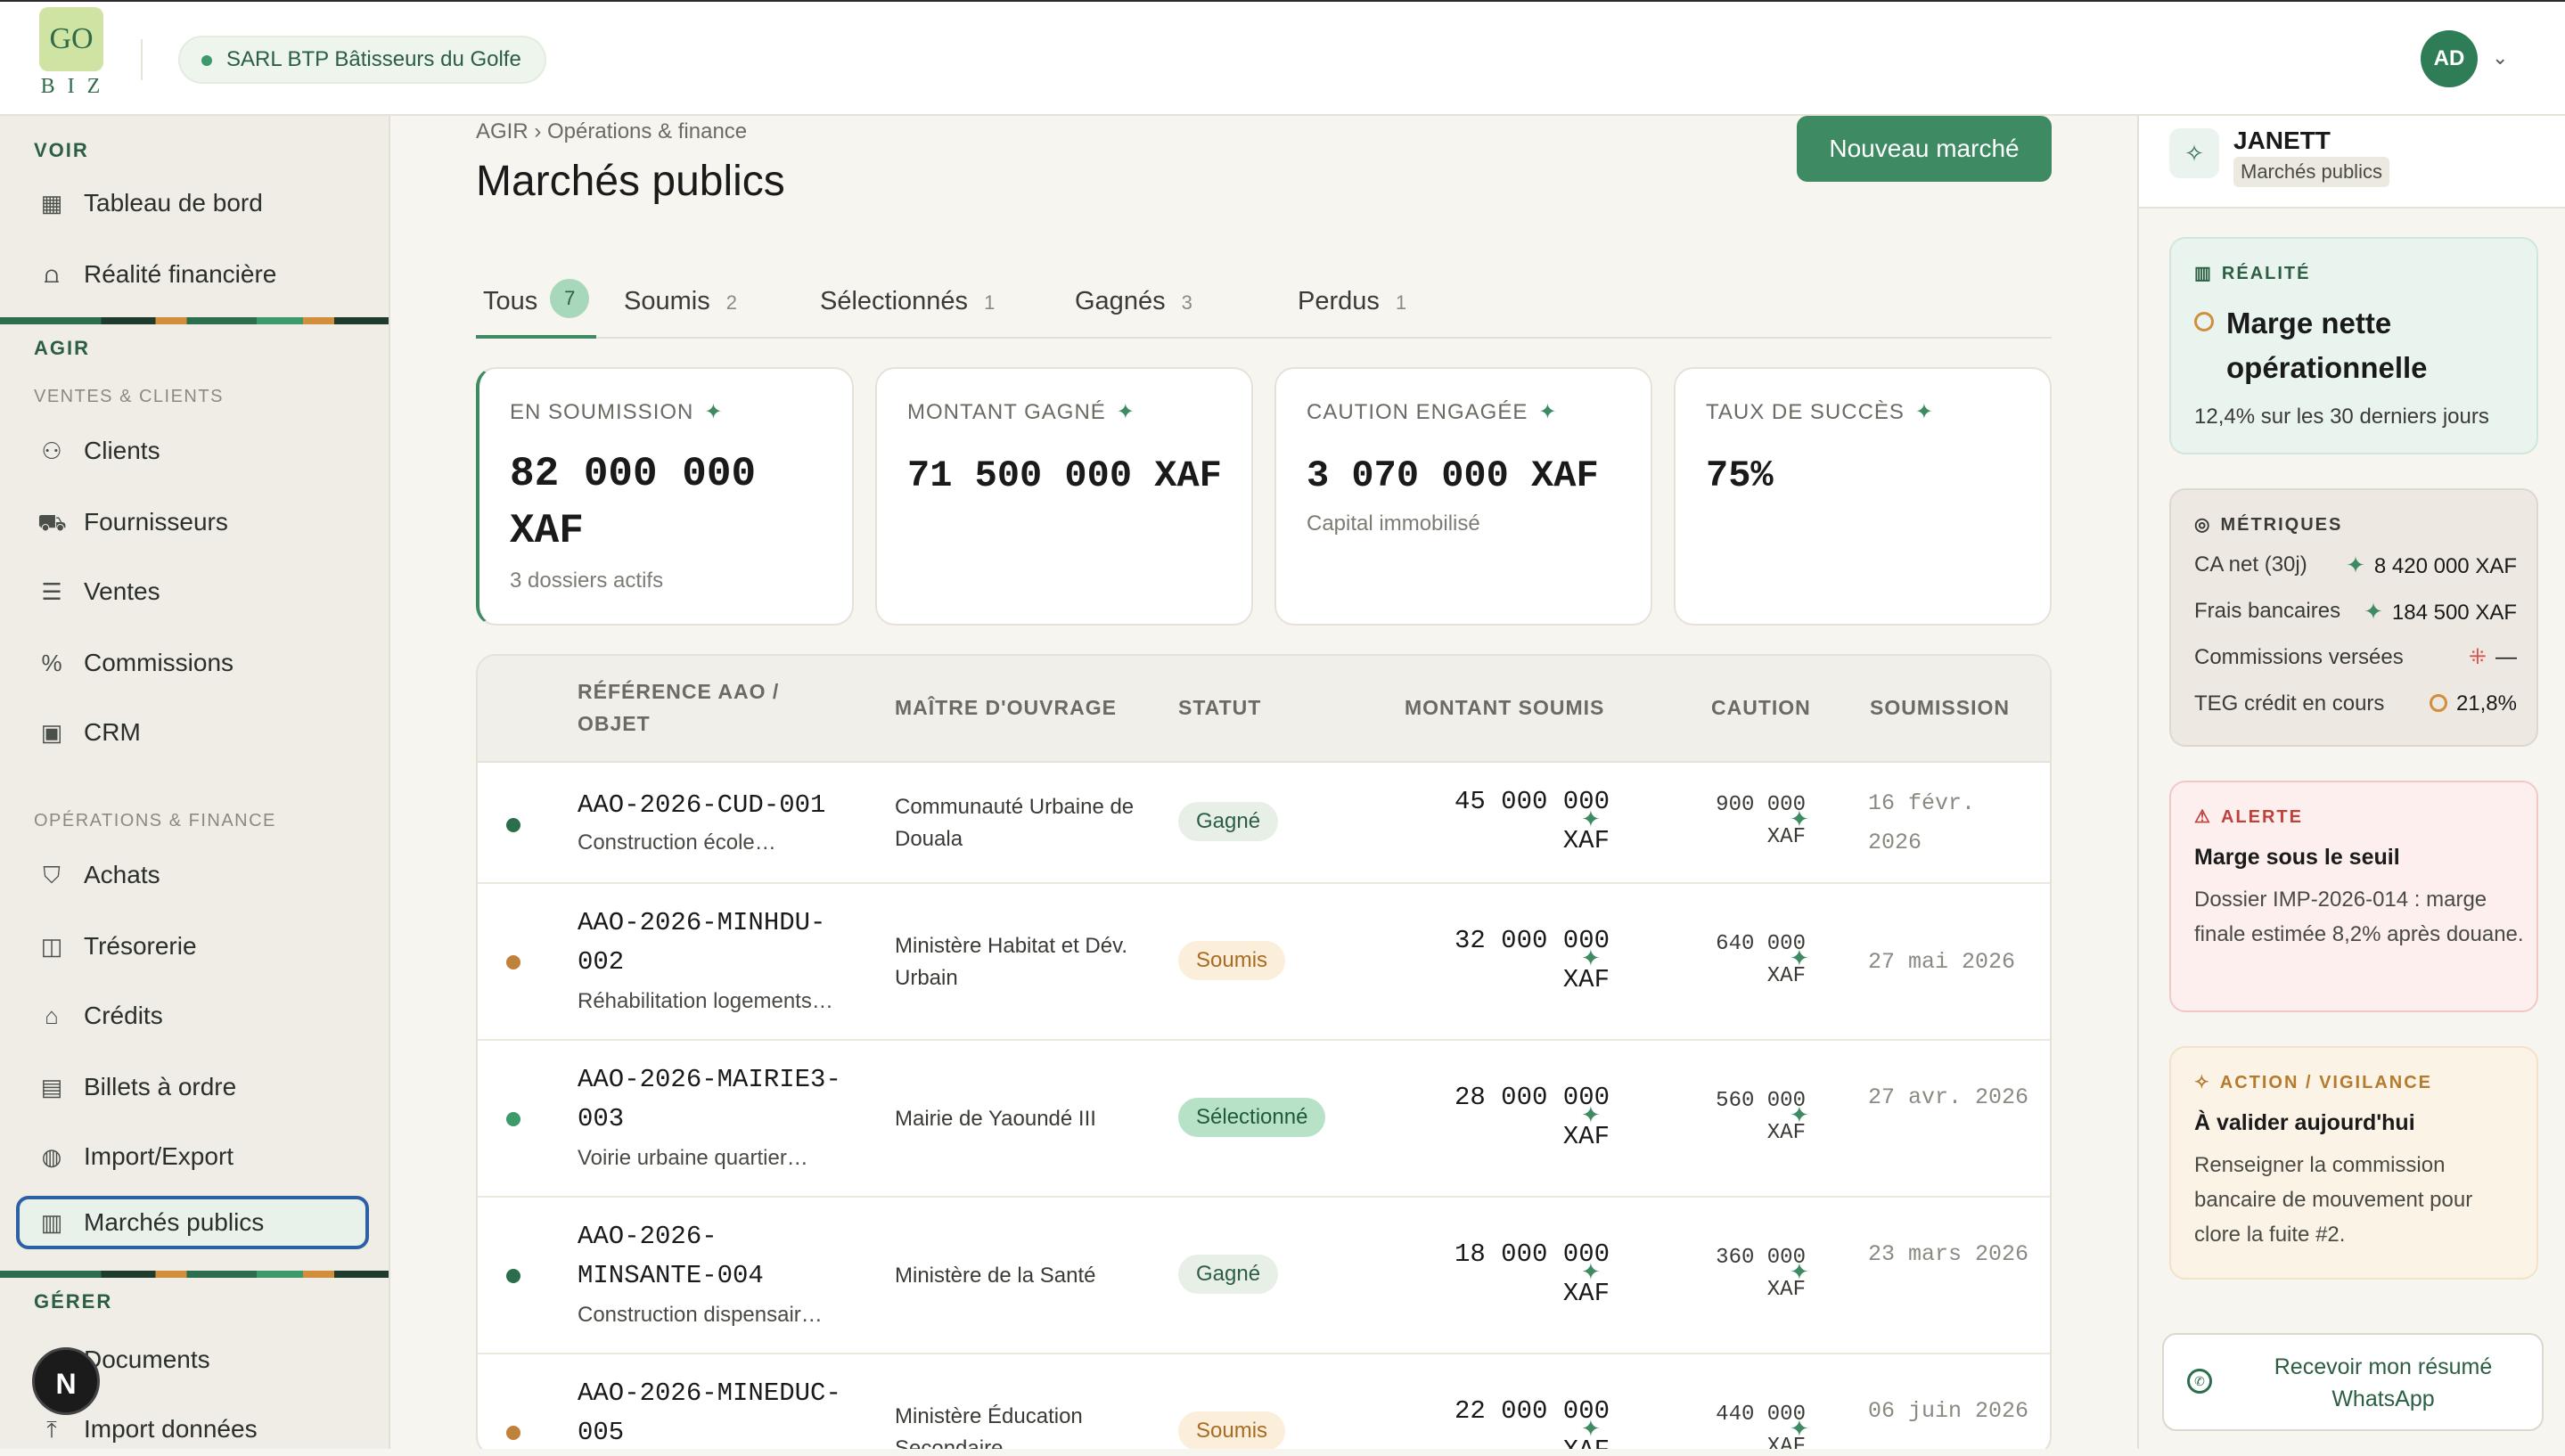 Image resolution: width=2565 pixels, height=1456 pixels. Describe the element at coordinates (2449, 58) in the screenshot. I see `avatar: AD` at that location.